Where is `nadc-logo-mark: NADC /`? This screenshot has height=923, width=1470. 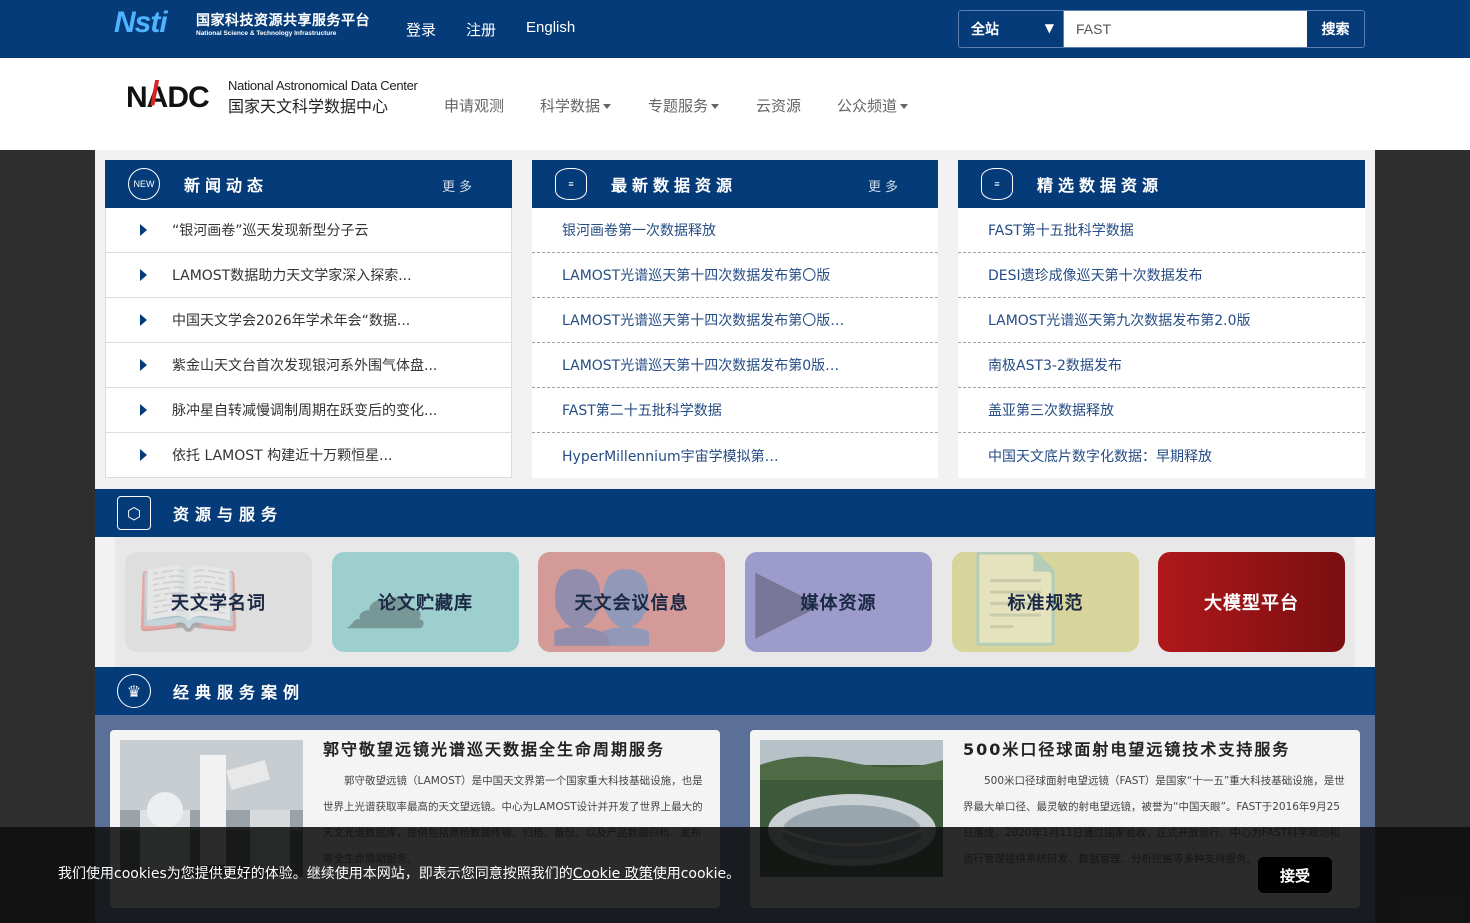
nadc-logo-mark: NADC / is located at coordinates (168, 94).